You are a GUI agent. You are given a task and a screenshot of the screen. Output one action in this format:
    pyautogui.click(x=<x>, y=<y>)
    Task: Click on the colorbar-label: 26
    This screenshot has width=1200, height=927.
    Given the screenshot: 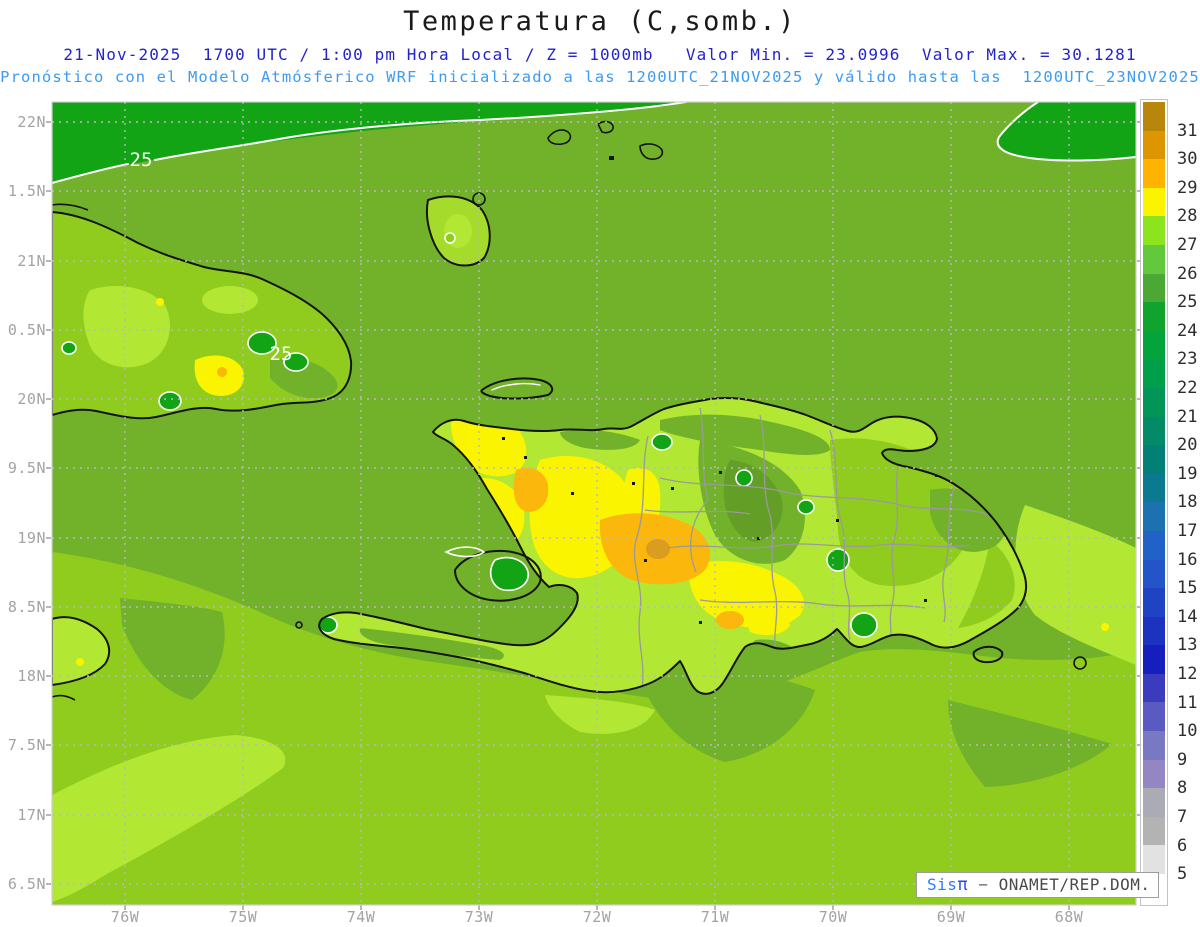 What is the action you would take?
    pyautogui.click(x=1187, y=273)
    